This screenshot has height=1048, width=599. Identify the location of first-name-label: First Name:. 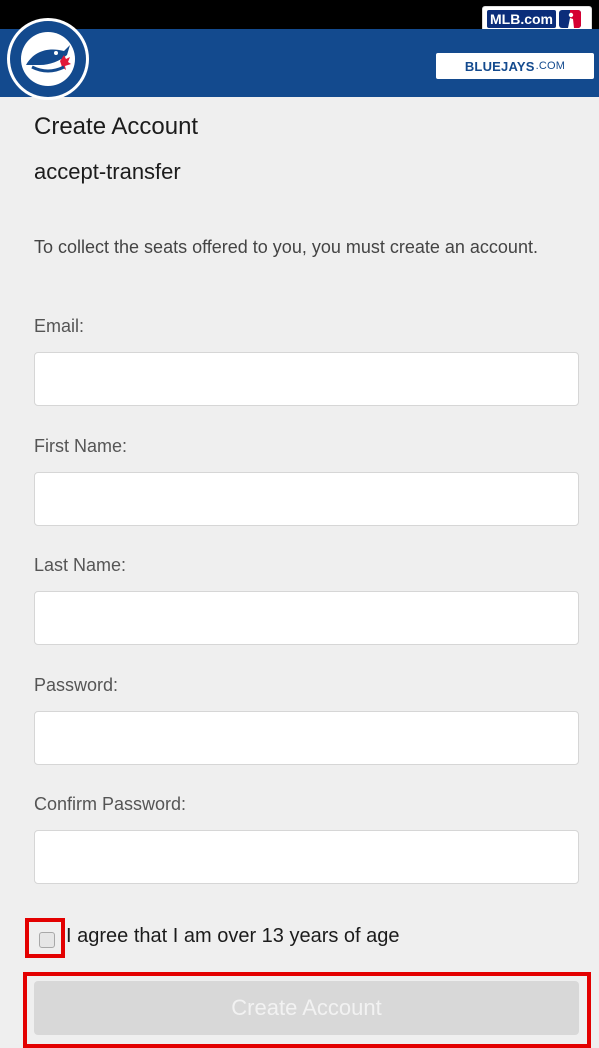
(81, 446).